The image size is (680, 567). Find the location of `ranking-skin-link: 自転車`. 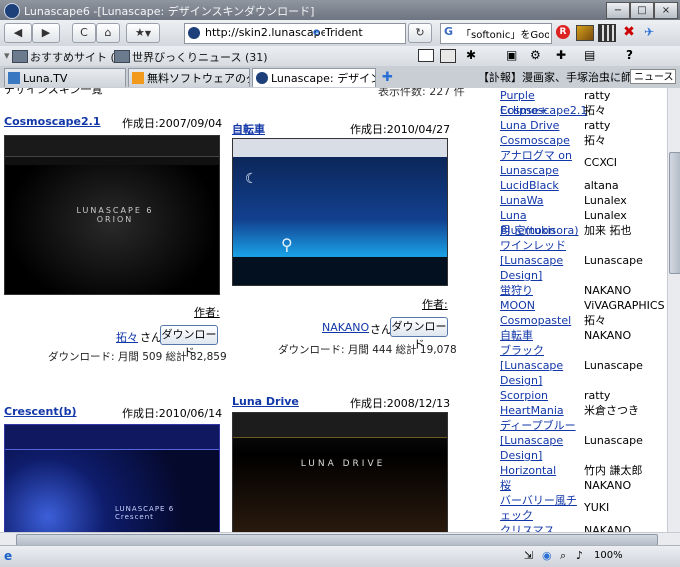

ranking-skin-link: 自転車 is located at coordinates (542, 335).